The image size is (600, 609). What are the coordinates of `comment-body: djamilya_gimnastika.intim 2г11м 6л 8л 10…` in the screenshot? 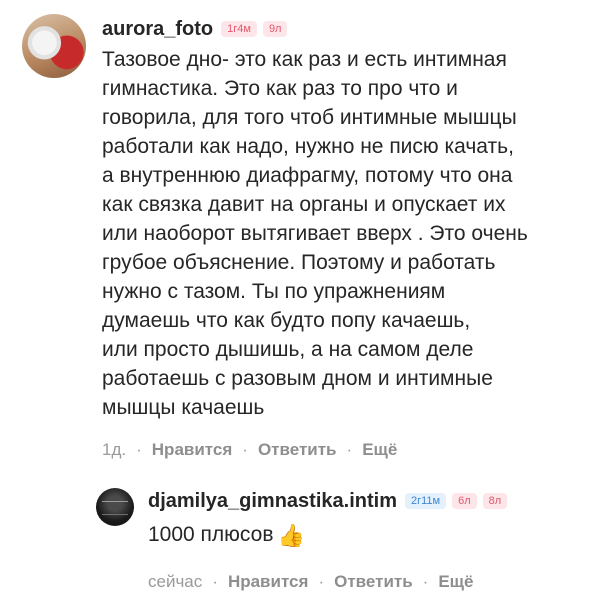 It's located at (367, 539).